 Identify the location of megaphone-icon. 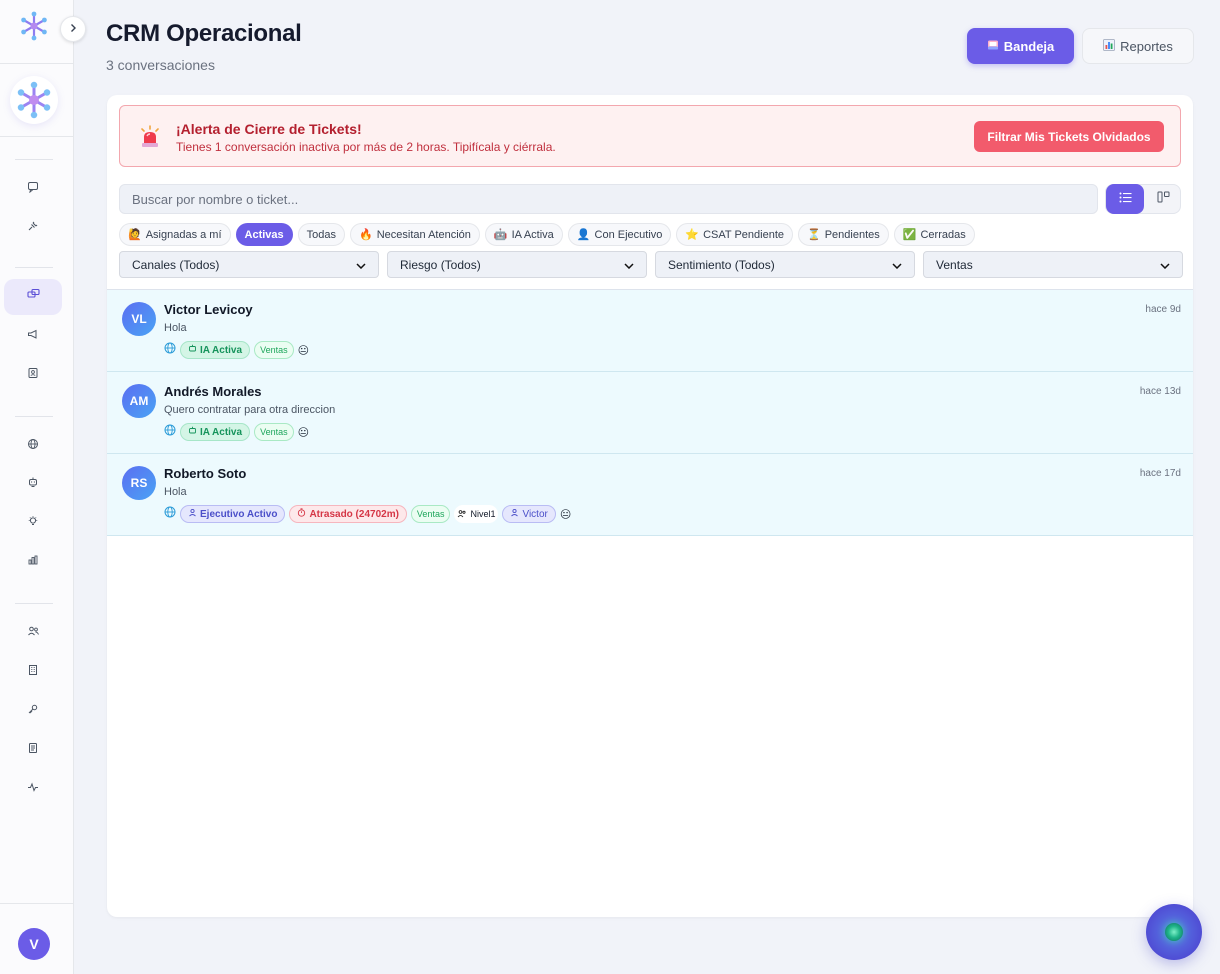
(33, 336).